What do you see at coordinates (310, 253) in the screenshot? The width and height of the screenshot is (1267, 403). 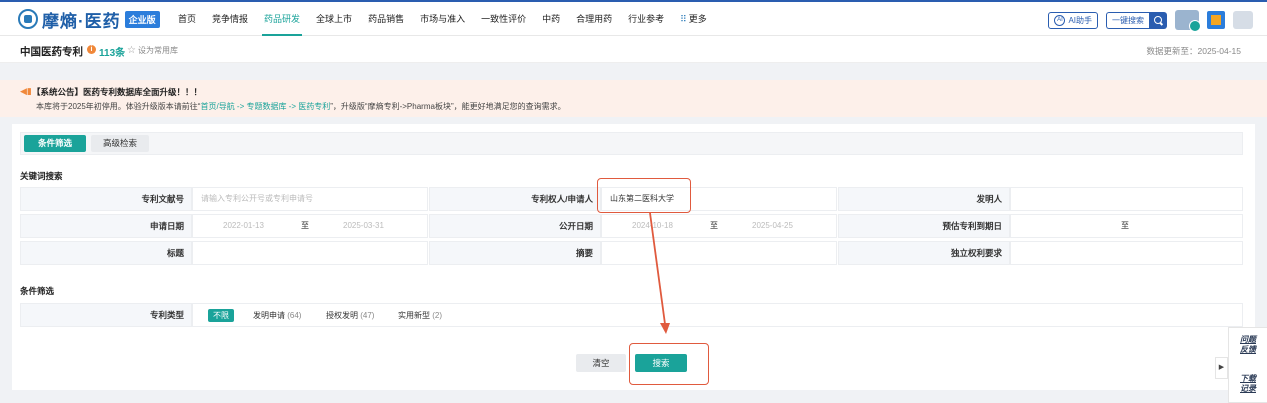 I see `title-input` at bounding box center [310, 253].